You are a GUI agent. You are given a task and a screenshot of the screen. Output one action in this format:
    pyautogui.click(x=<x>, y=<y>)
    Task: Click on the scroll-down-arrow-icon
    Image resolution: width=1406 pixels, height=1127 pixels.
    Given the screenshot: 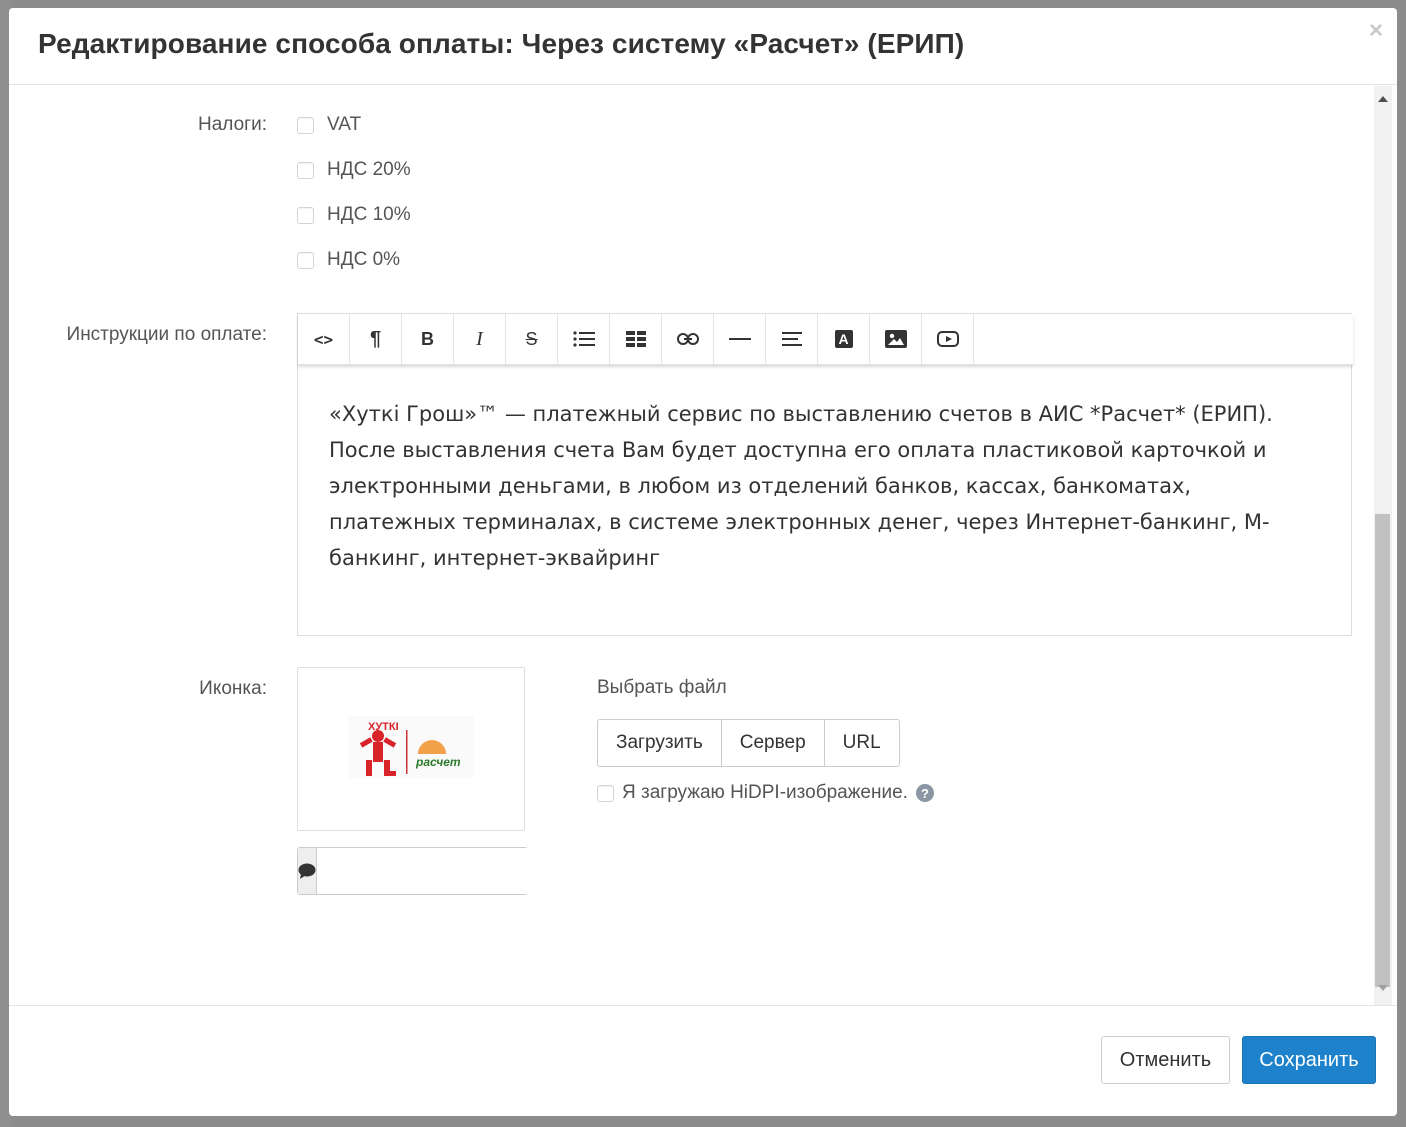 What is the action you would take?
    pyautogui.click(x=1383, y=988)
    